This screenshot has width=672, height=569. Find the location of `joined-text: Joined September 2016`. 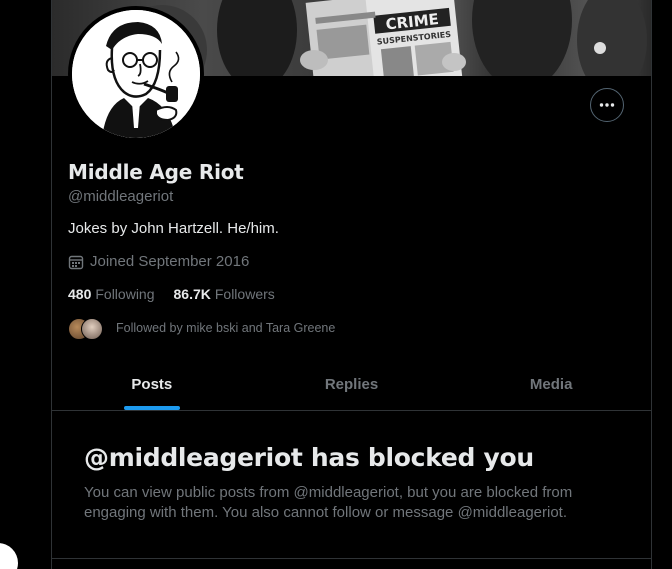

joined-text: Joined September 2016 is located at coordinates (170, 261).